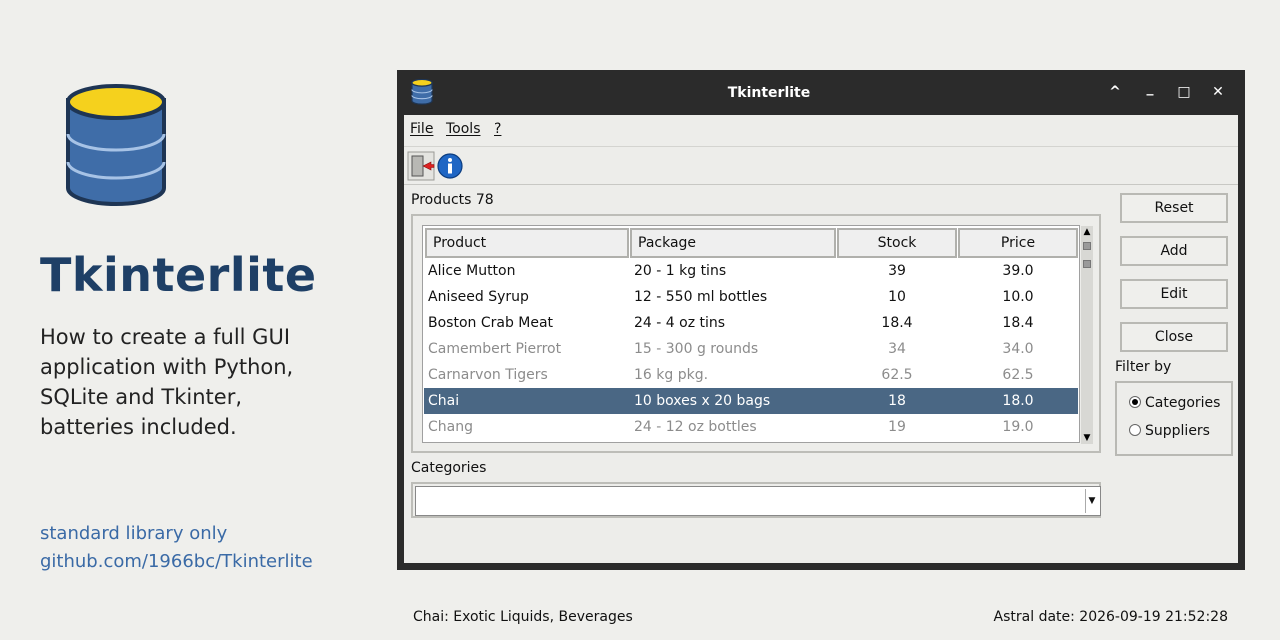  I want to click on chevron-up-icon: ^, so click(1115, 92).